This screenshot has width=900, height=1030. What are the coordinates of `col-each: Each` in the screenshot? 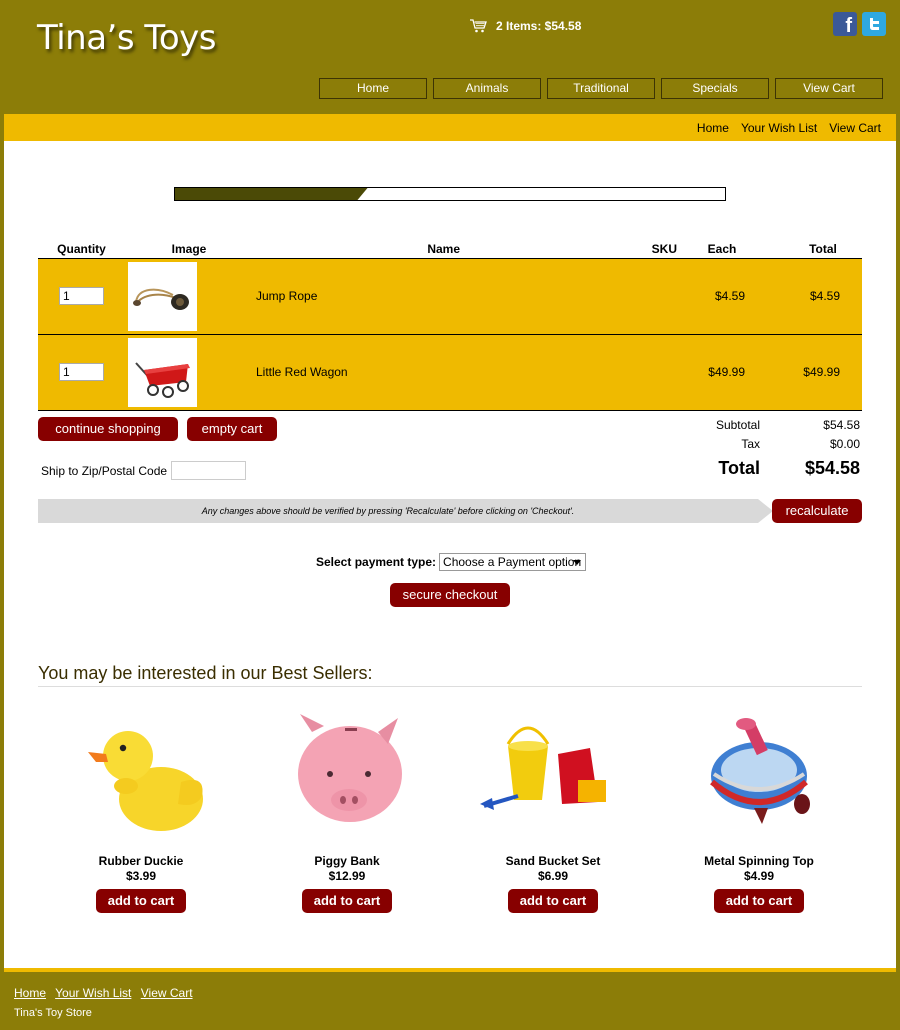 It's located at (722, 249).